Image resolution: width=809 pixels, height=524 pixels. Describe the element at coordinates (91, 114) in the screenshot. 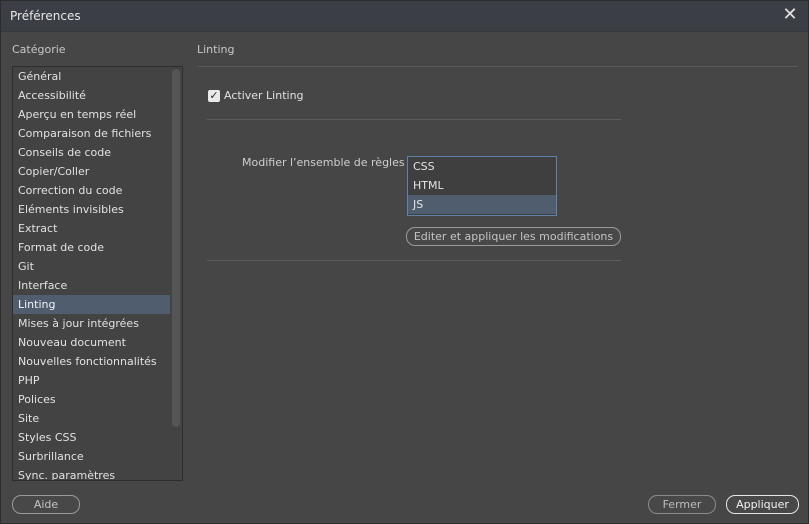

I see `sidebar-item-2: Aperçu en temps réel` at that location.